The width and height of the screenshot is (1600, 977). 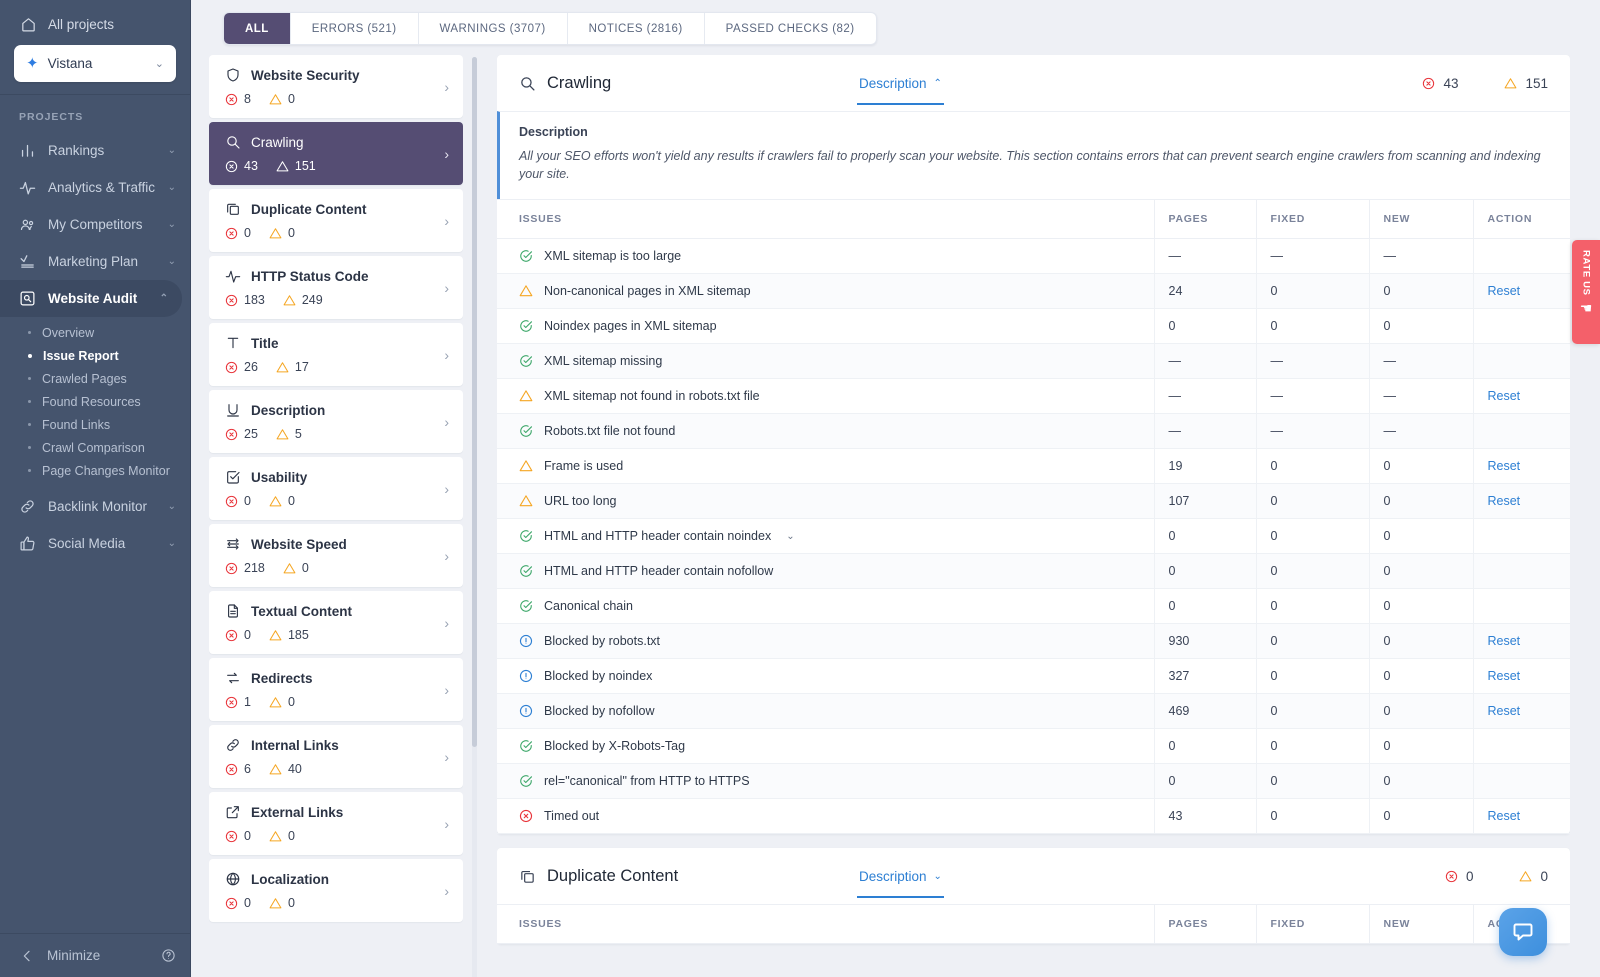 I want to click on category-card: Website Speed 218 0 ›, so click(x=336, y=555).